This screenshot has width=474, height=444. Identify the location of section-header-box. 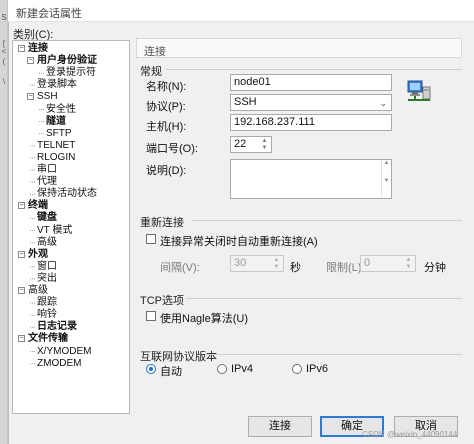
(299, 48).